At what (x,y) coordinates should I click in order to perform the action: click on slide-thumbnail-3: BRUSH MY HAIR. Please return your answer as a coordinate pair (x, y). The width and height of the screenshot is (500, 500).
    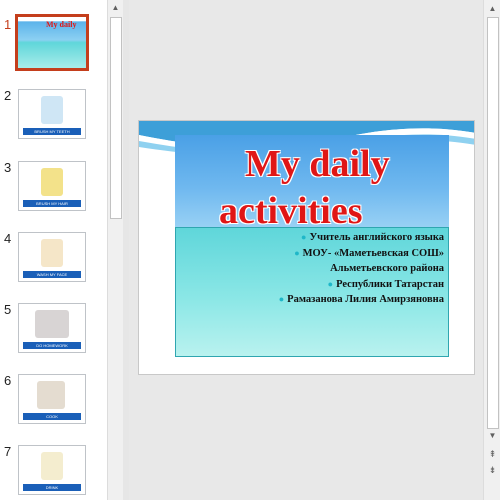
    Looking at the image, I should click on (52, 186).